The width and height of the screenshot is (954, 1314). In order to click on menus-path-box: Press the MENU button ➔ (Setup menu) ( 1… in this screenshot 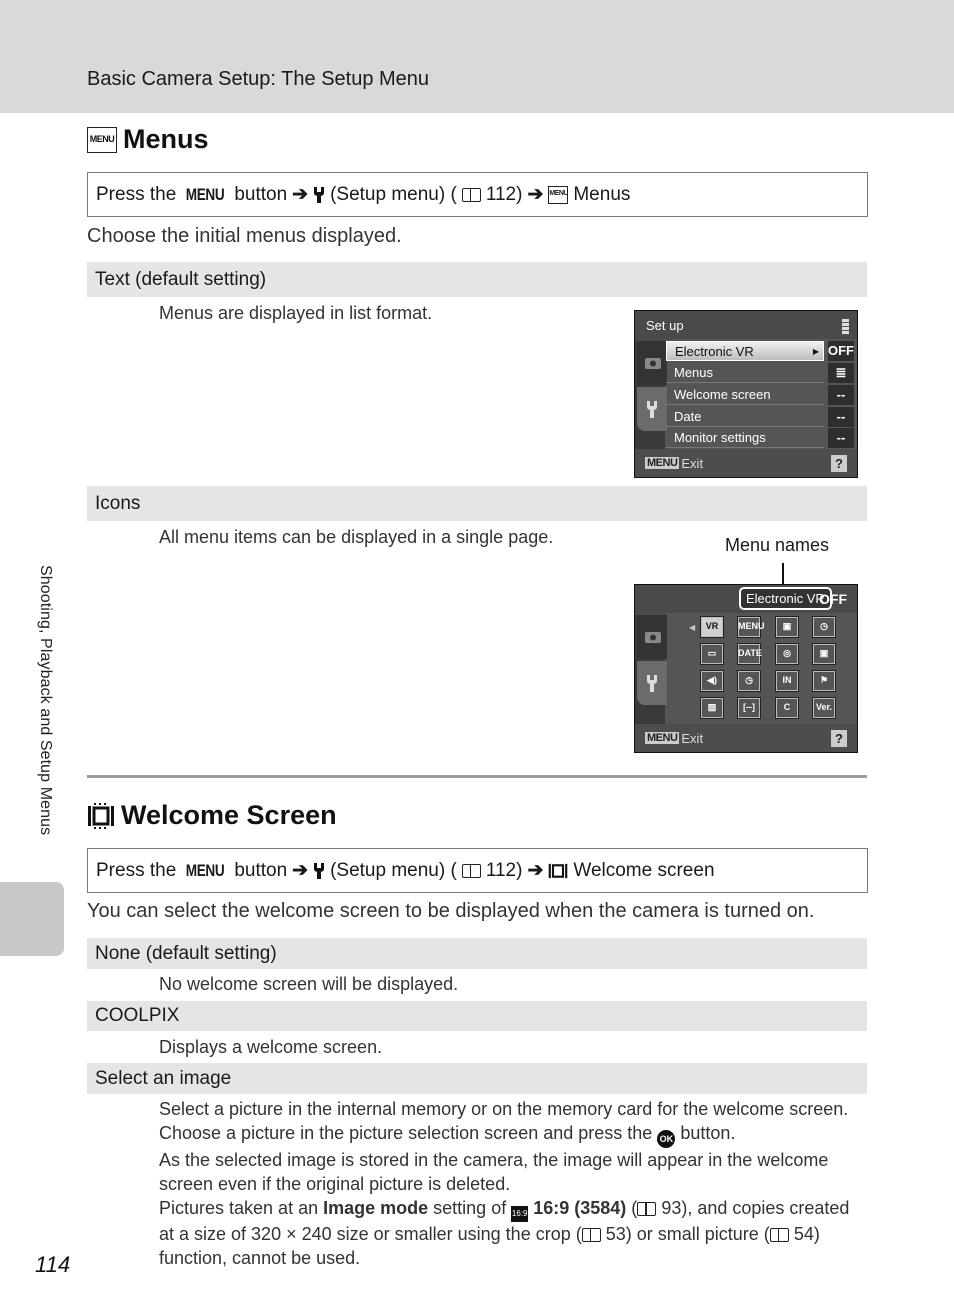, I will do `click(477, 194)`.